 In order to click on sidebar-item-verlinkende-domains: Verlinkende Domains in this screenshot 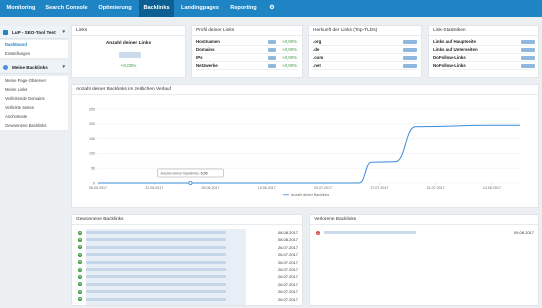, I will do `click(34, 98)`.